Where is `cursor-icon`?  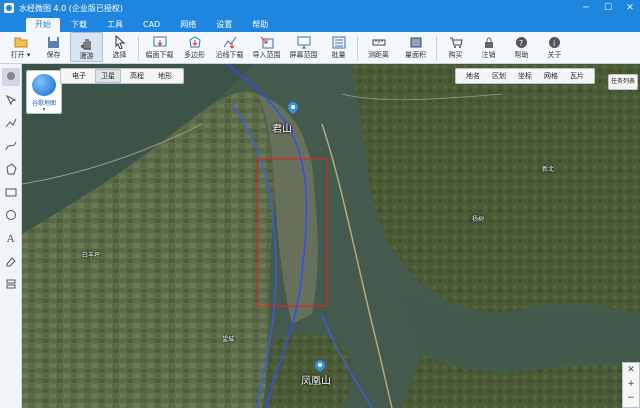
cursor-icon is located at coordinates (120, 42).